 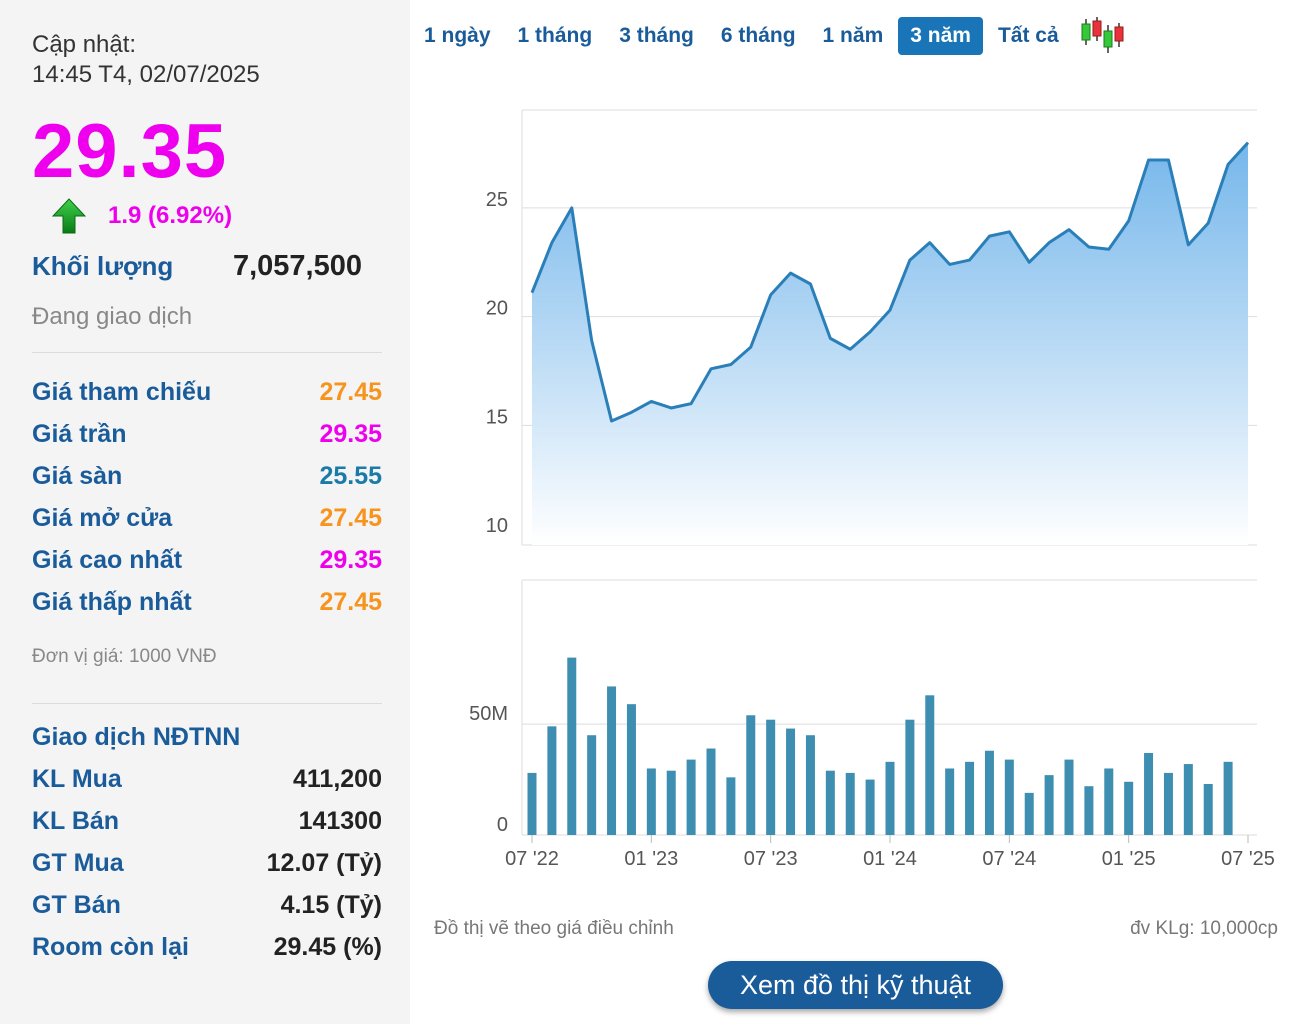 I want to click on price-row-open: Giá mở cửa 27.45, so click(x=207, y=518).